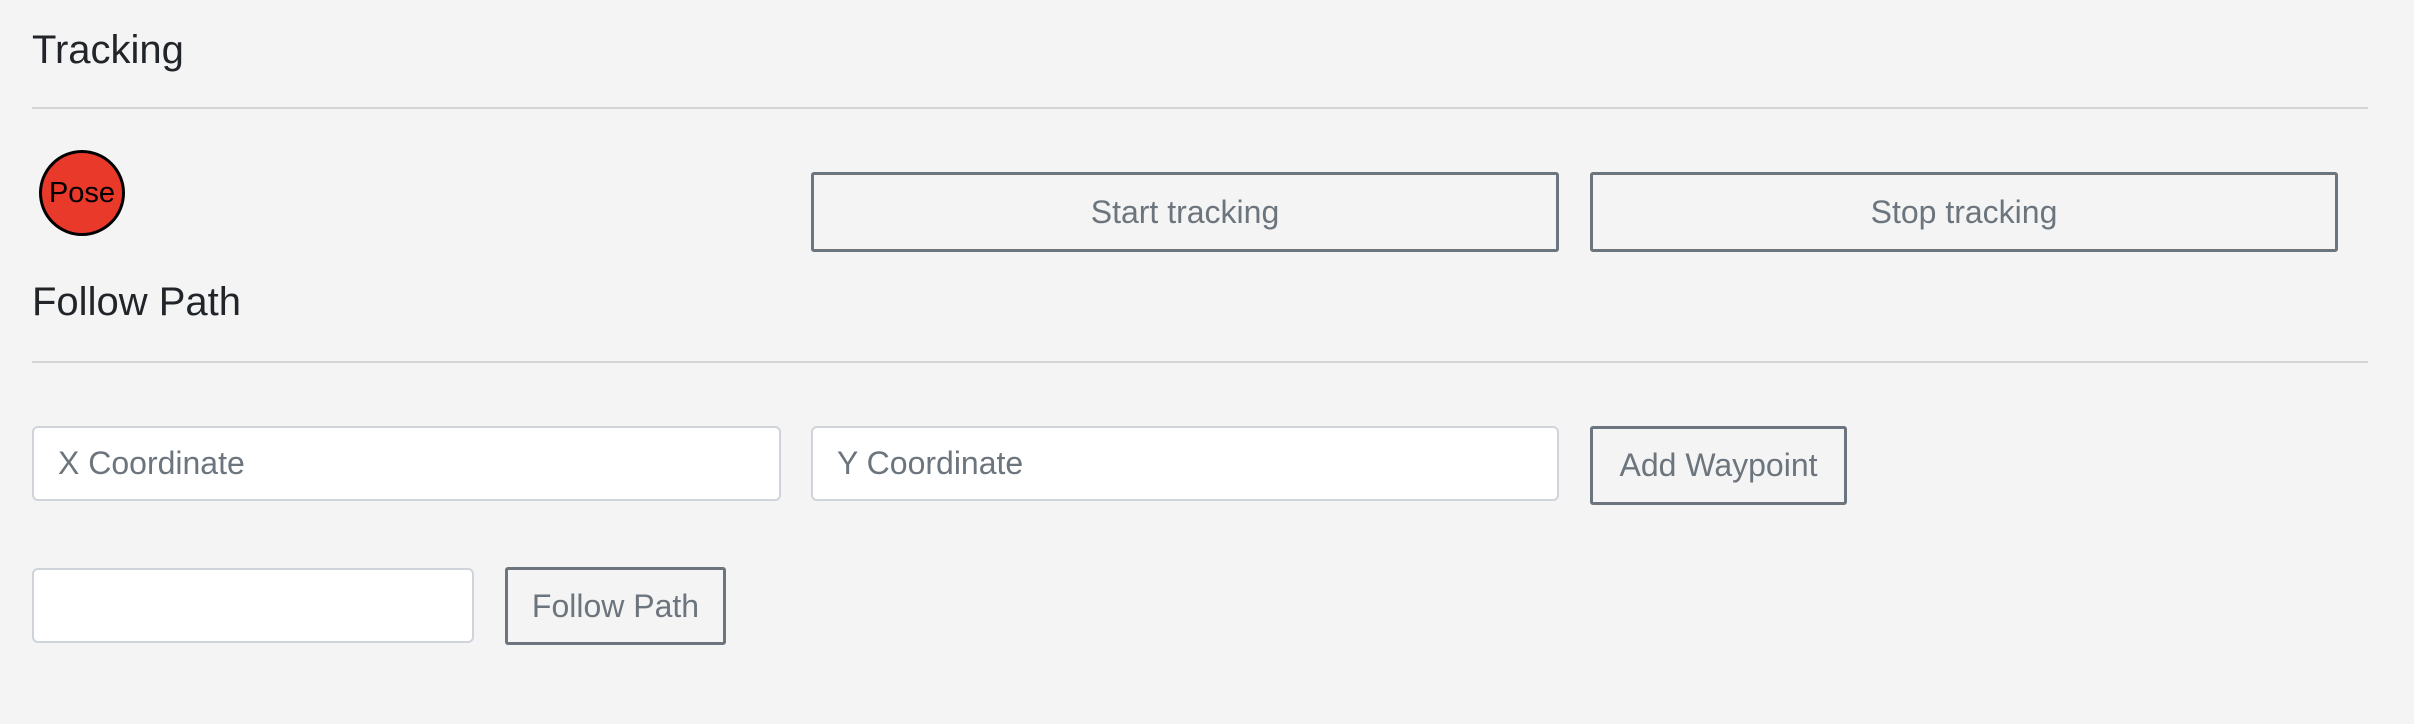 Image resolution: width=2414 pixels, height=724 pixels. What do you see at coordinates (136, 302) in the screenshot?
I see `follow-path-heading: Follow Path` at bounding box center [136, 302].